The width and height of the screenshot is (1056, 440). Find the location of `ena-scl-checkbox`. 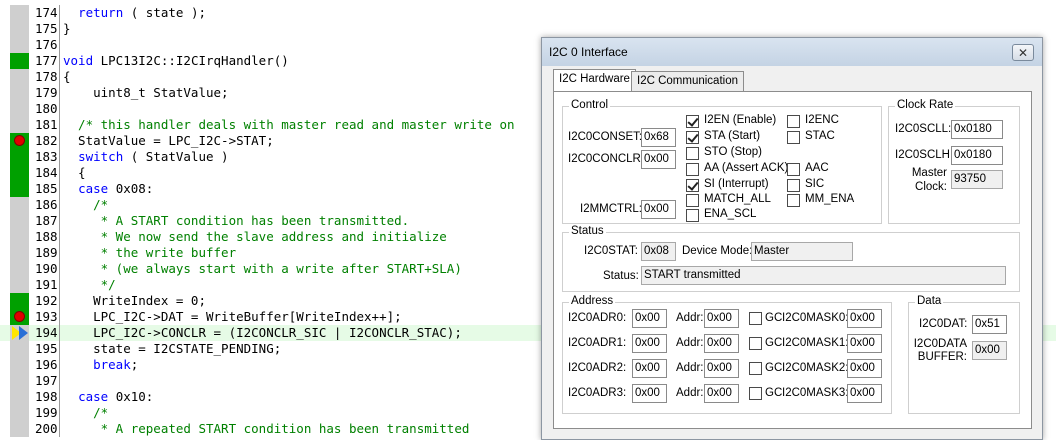

ena-scl-checkbox is located at coordinates (692, 215).